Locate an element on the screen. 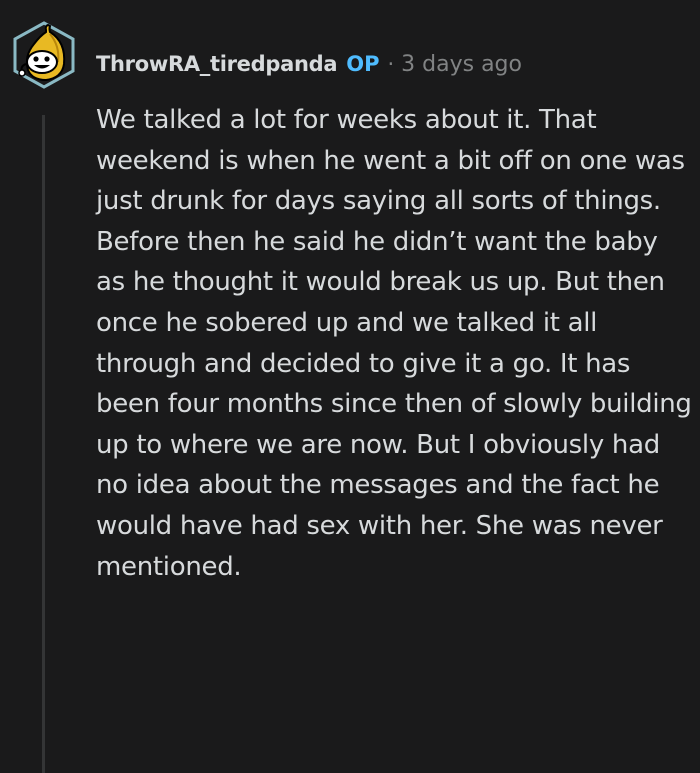 This screenshot has width=700, height=773. thread-collapse-line is located at coordinates (43, 444).